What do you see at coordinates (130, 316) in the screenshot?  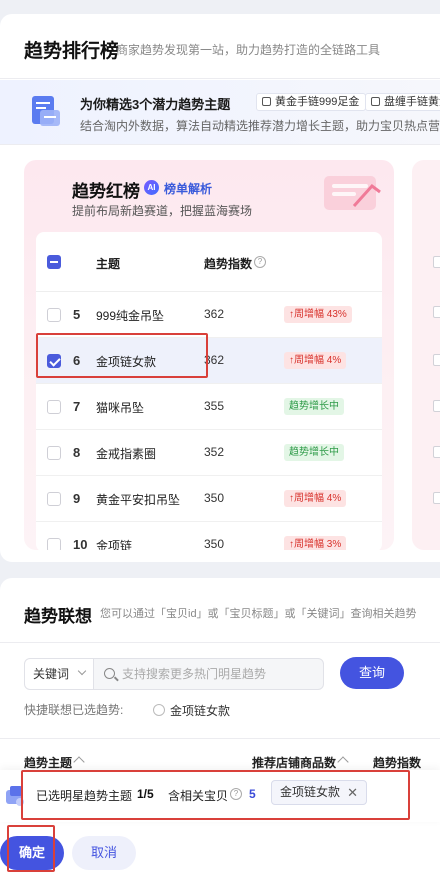 I see `row-topic: 999纯金吊坠` at bounding box center [130, 316].